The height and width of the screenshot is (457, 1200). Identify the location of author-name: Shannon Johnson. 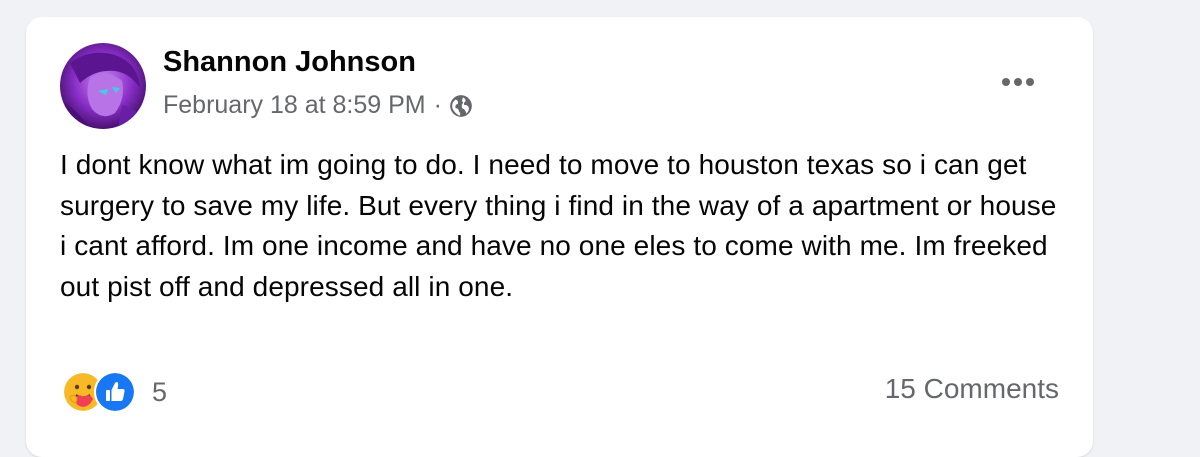
(289, 62).